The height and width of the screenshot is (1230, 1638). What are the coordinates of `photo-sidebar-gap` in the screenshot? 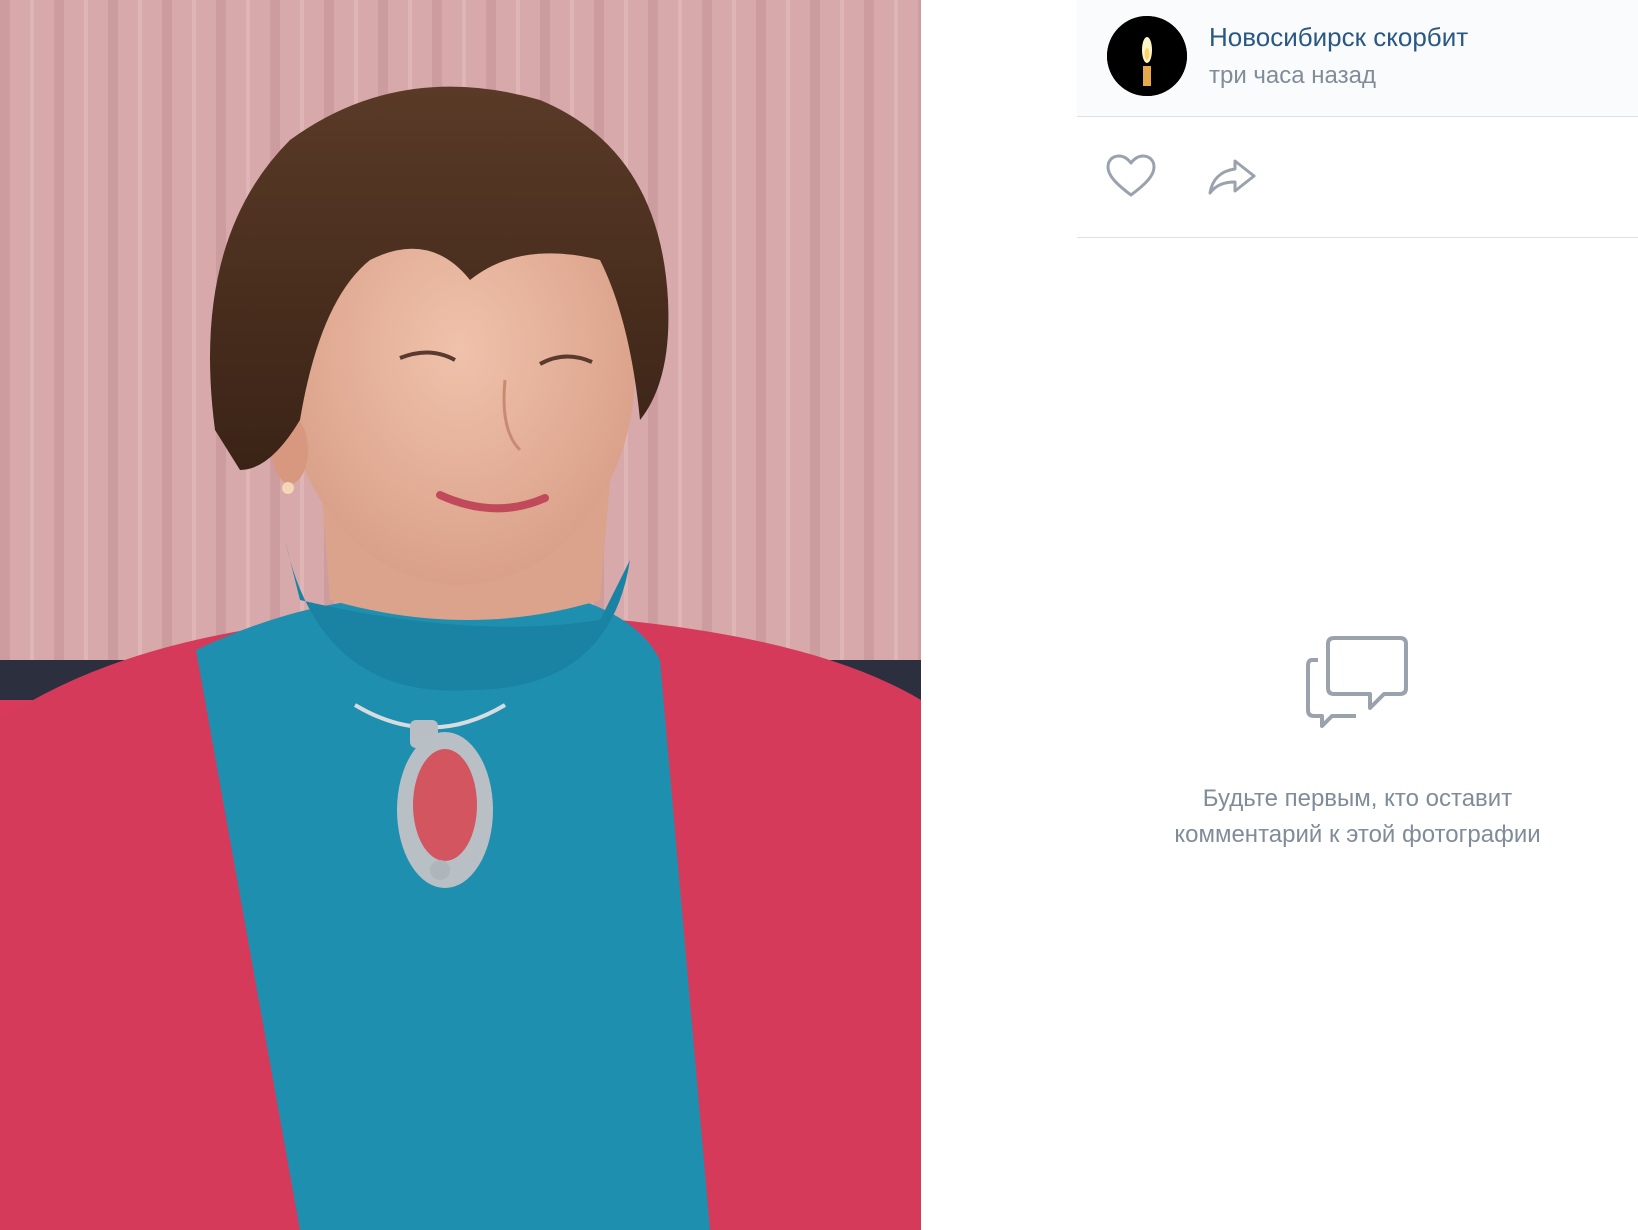 It's located at (999, 615).